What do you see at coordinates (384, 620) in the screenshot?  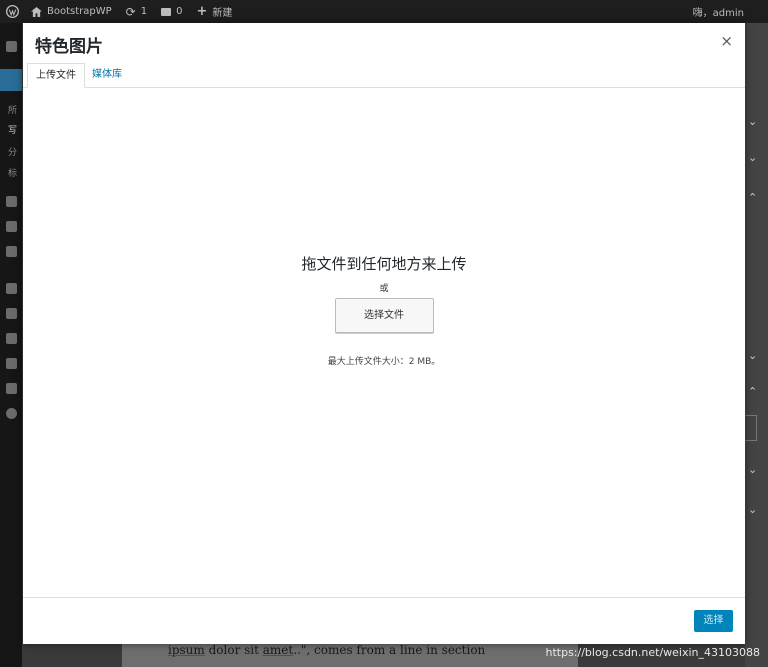 I see `modal-toolbar: 选择` at bounding box center [384, 620].